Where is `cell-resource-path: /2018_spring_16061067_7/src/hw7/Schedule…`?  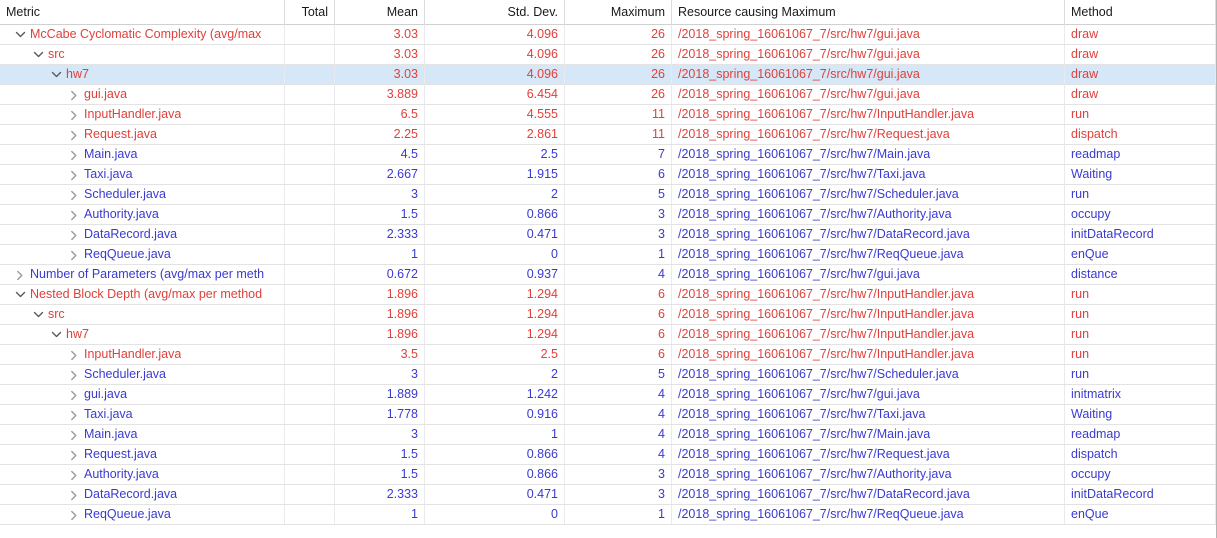
cell-resource-path: /2018_spring_16061067_7/src/hw7/Schedule… is located at coordinates (868, 194).